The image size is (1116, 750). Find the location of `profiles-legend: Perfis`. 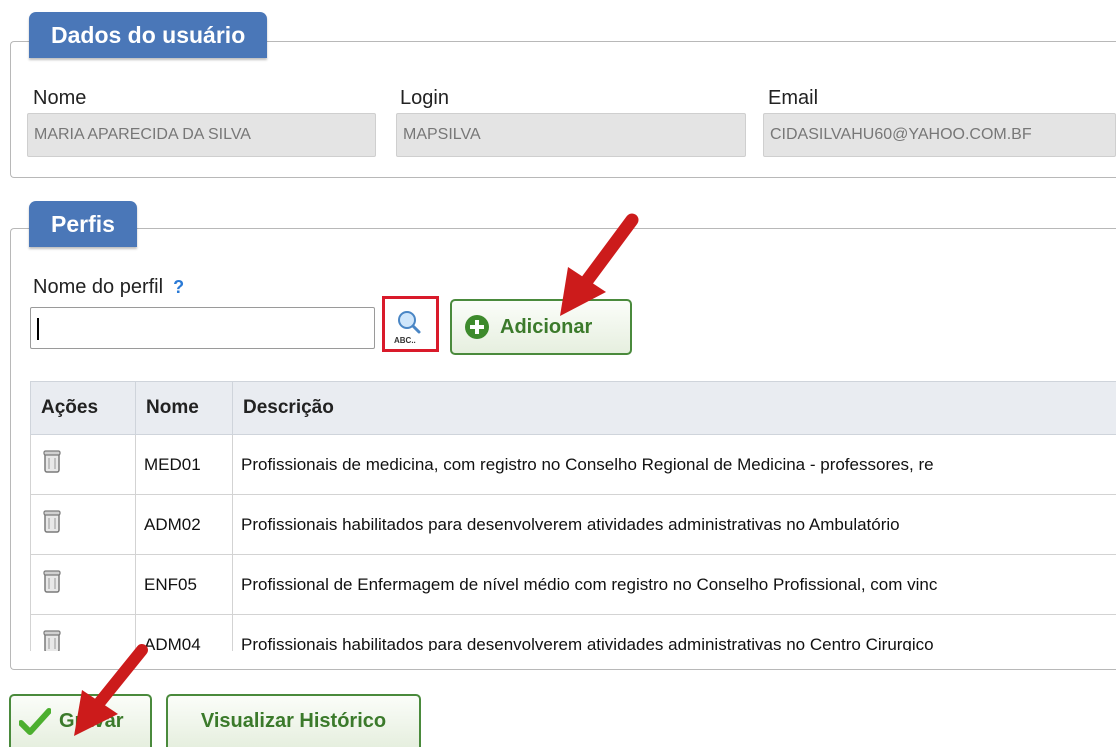

profiles-legend: Perfis is located at coordinates (83, 224).